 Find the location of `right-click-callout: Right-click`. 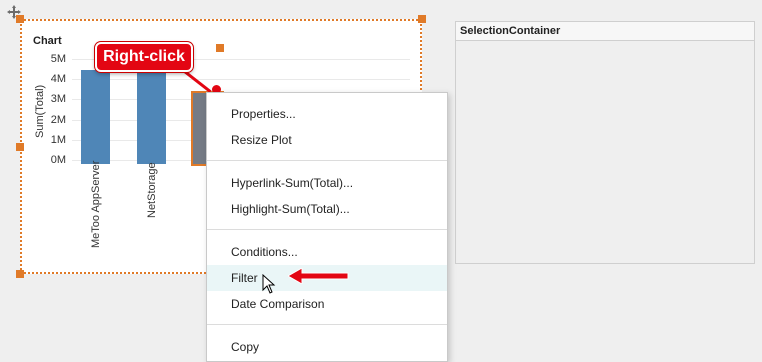

right-click-callout: Right-click is located at coordinates (144, 57).